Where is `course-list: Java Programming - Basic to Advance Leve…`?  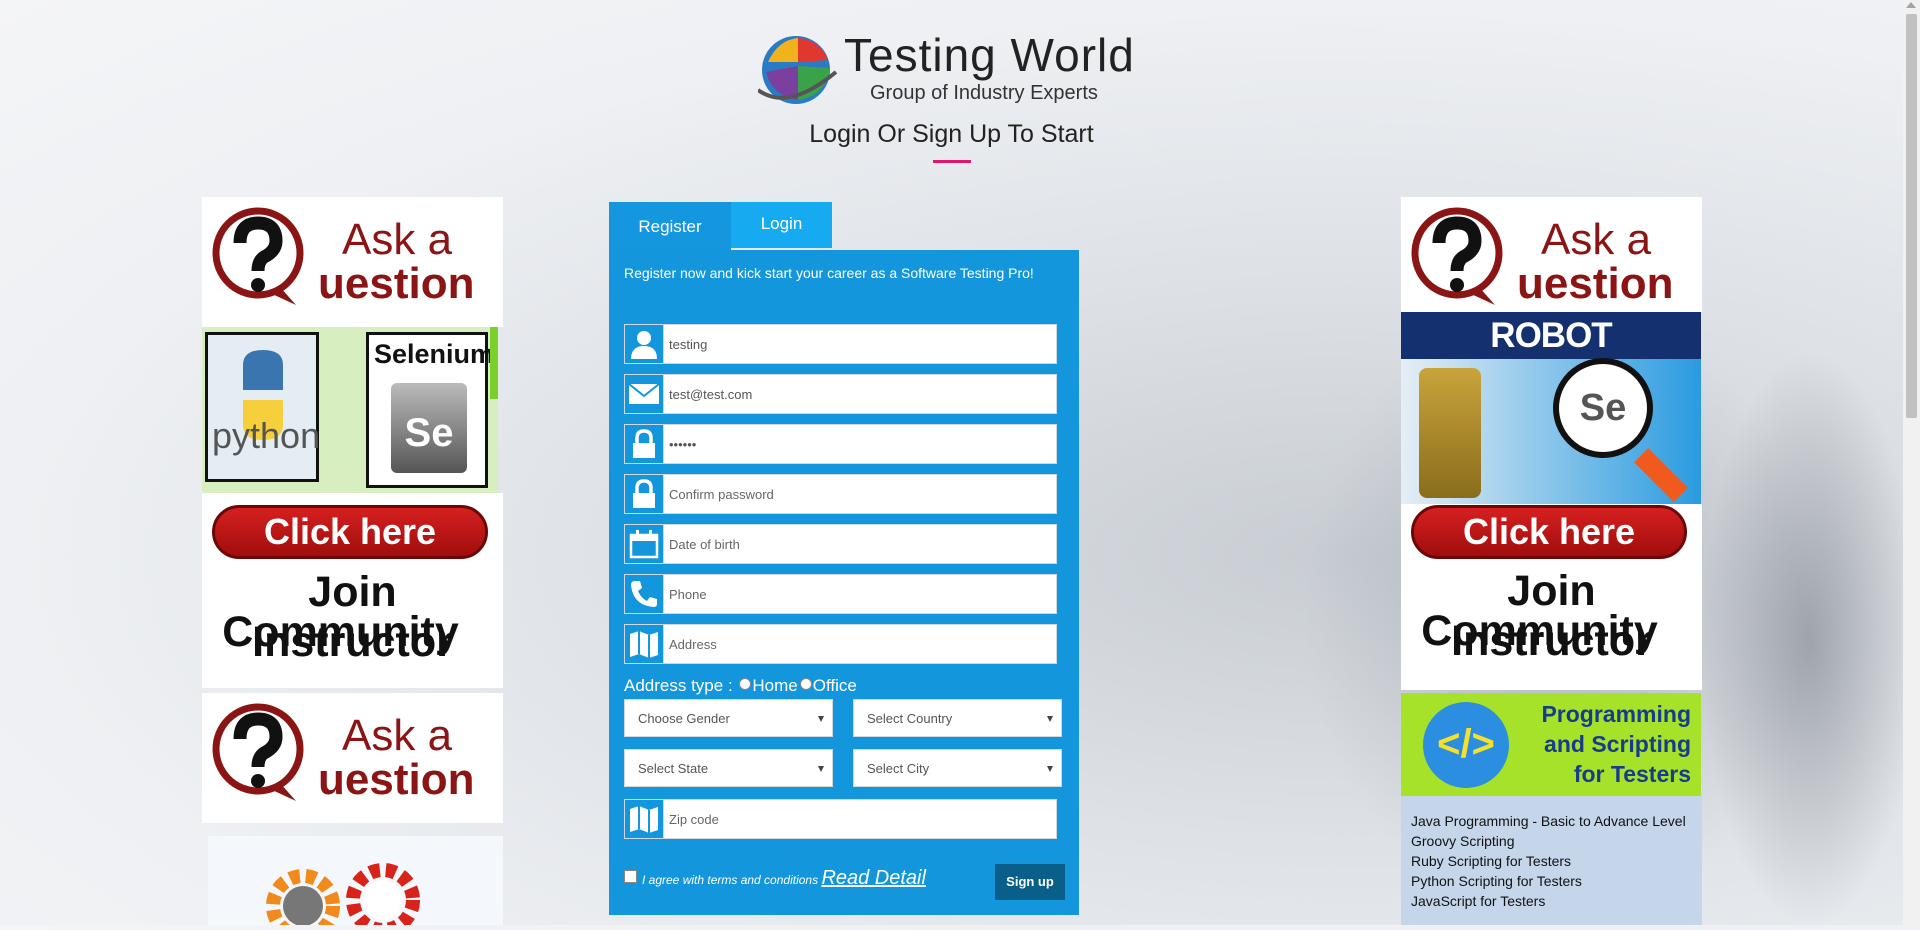
course-list: Java Programming - Basic to Advance Leve… is located at coordinates (1551, 860).